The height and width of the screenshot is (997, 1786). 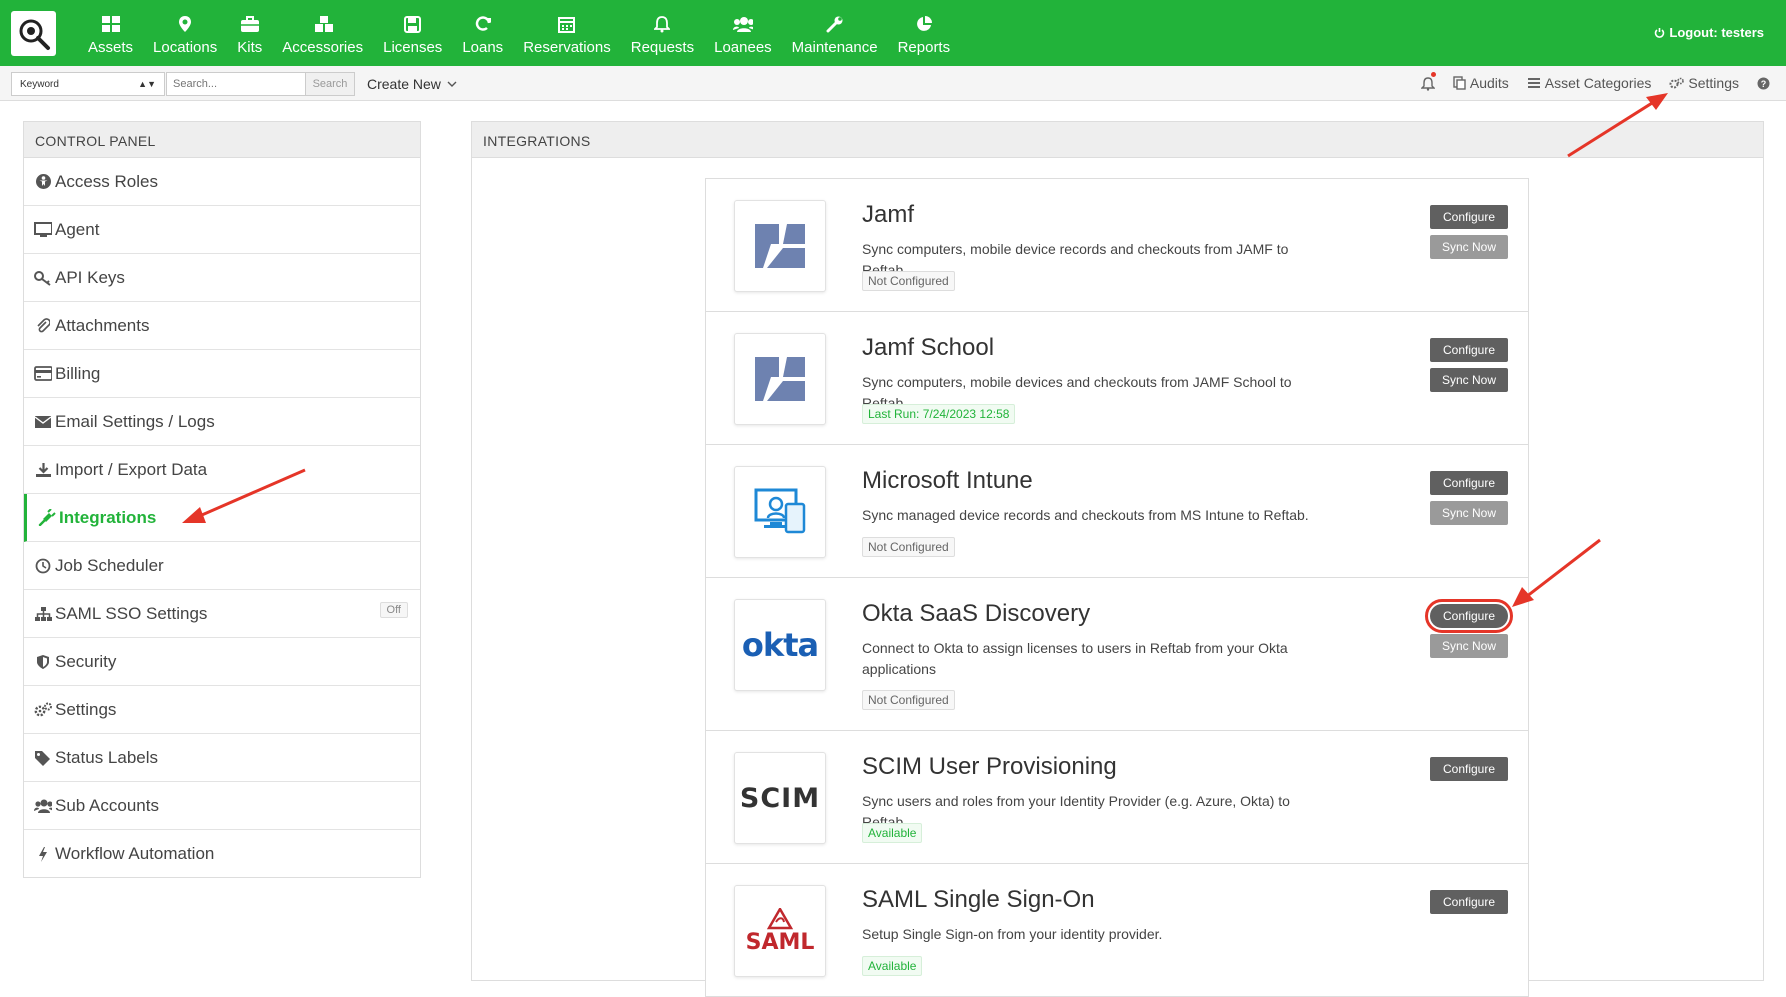 What do you see at coordinates (780, 918) in the screenshot?
I see `saml-logo-icon` at bounding box center [780, 918].